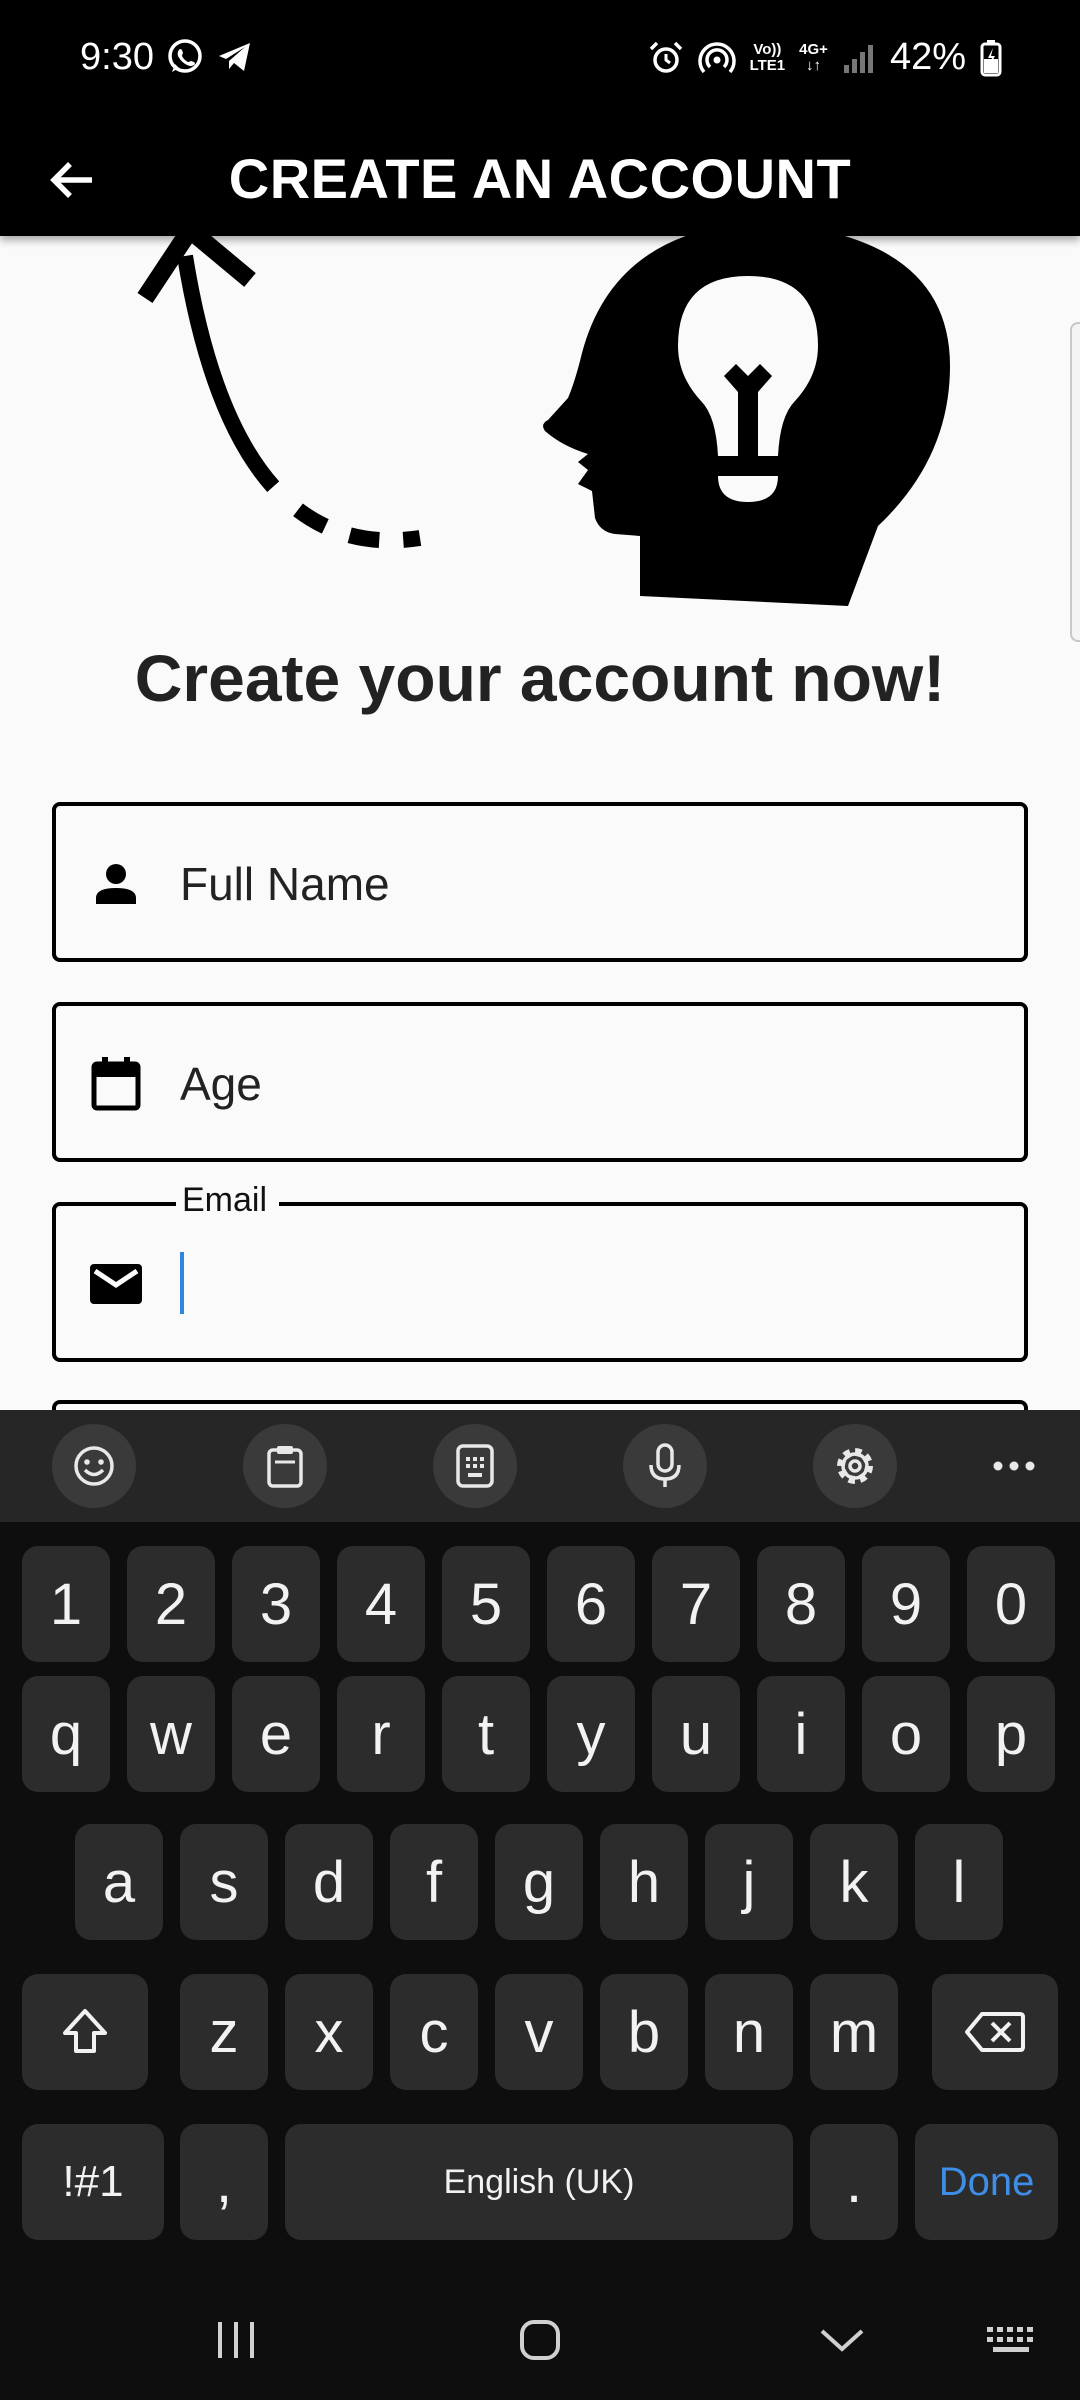 This screenshot has height=2400, width=1080. Describe the element at coordinates (991, 58) in the screenshot. I see `battery-charging-icon` at that location.